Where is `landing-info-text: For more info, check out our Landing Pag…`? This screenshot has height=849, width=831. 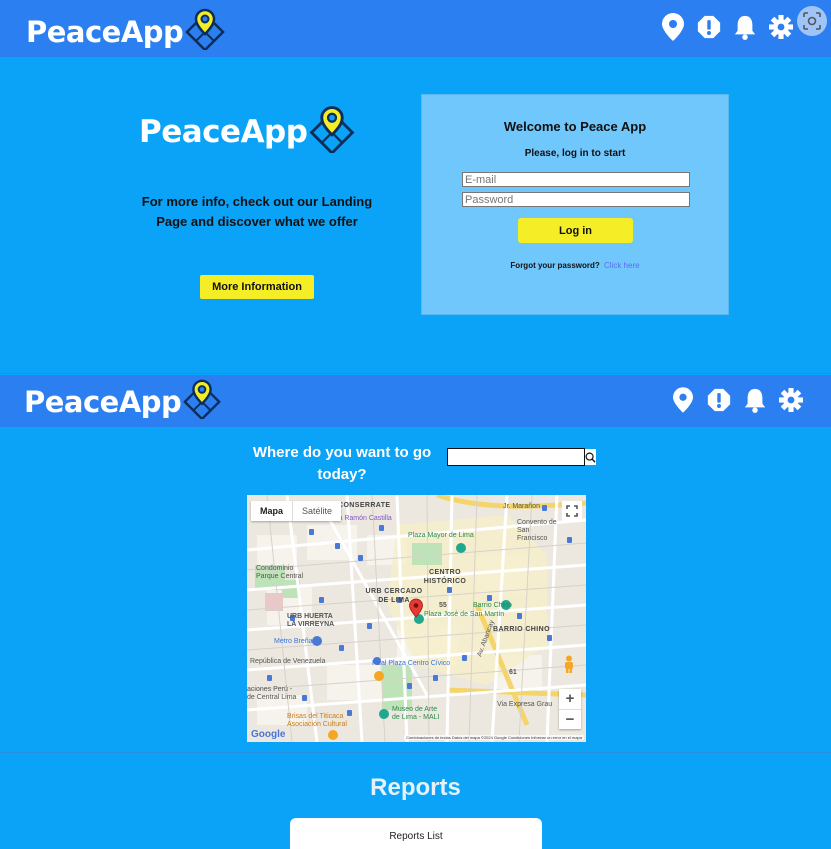 landing-info-text: For more info, check out our Landing Pag… is located at coordinates (257, 211).